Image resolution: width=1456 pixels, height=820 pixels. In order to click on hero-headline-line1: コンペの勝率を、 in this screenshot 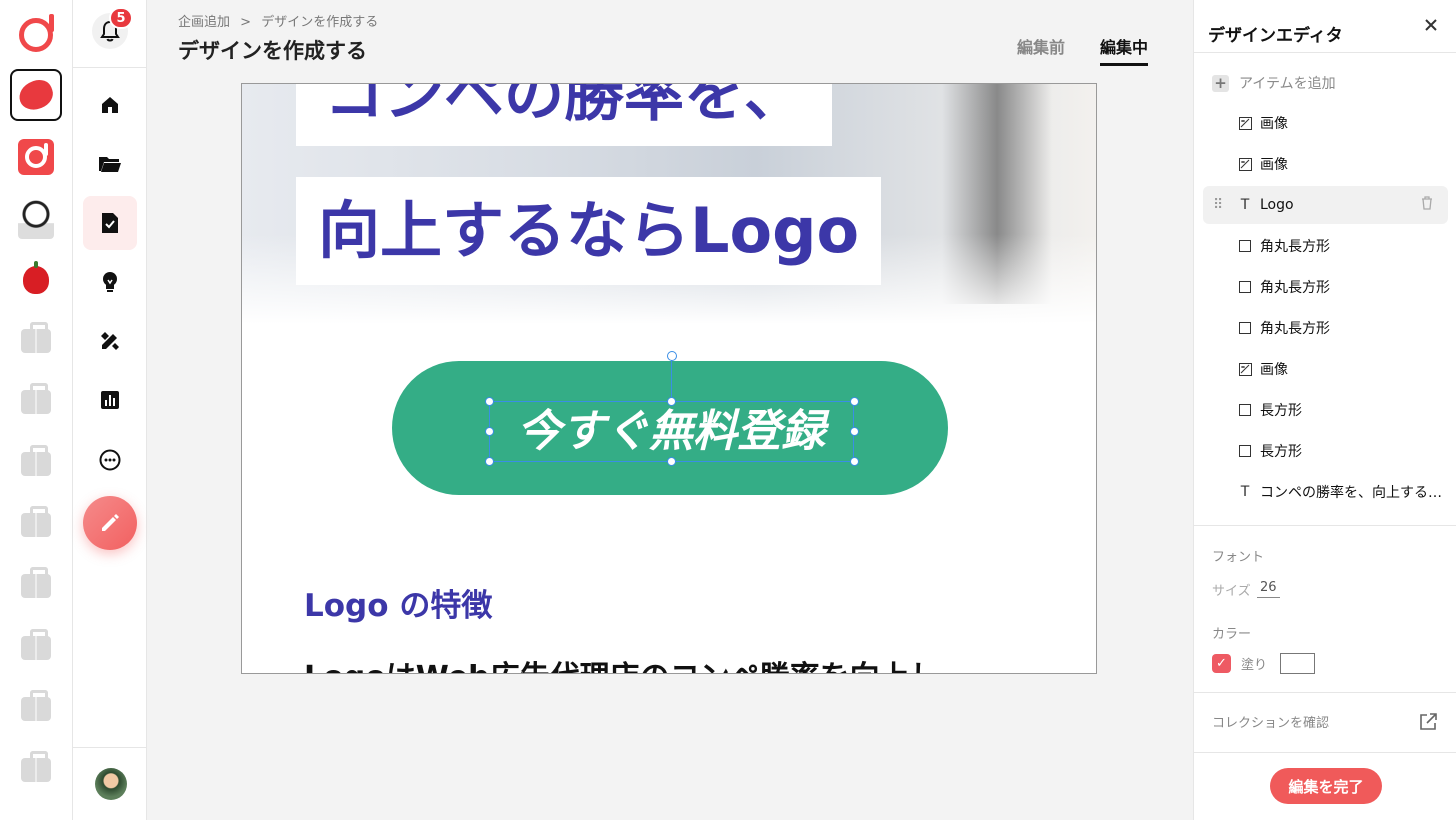, I will do `click(564, 115)`.